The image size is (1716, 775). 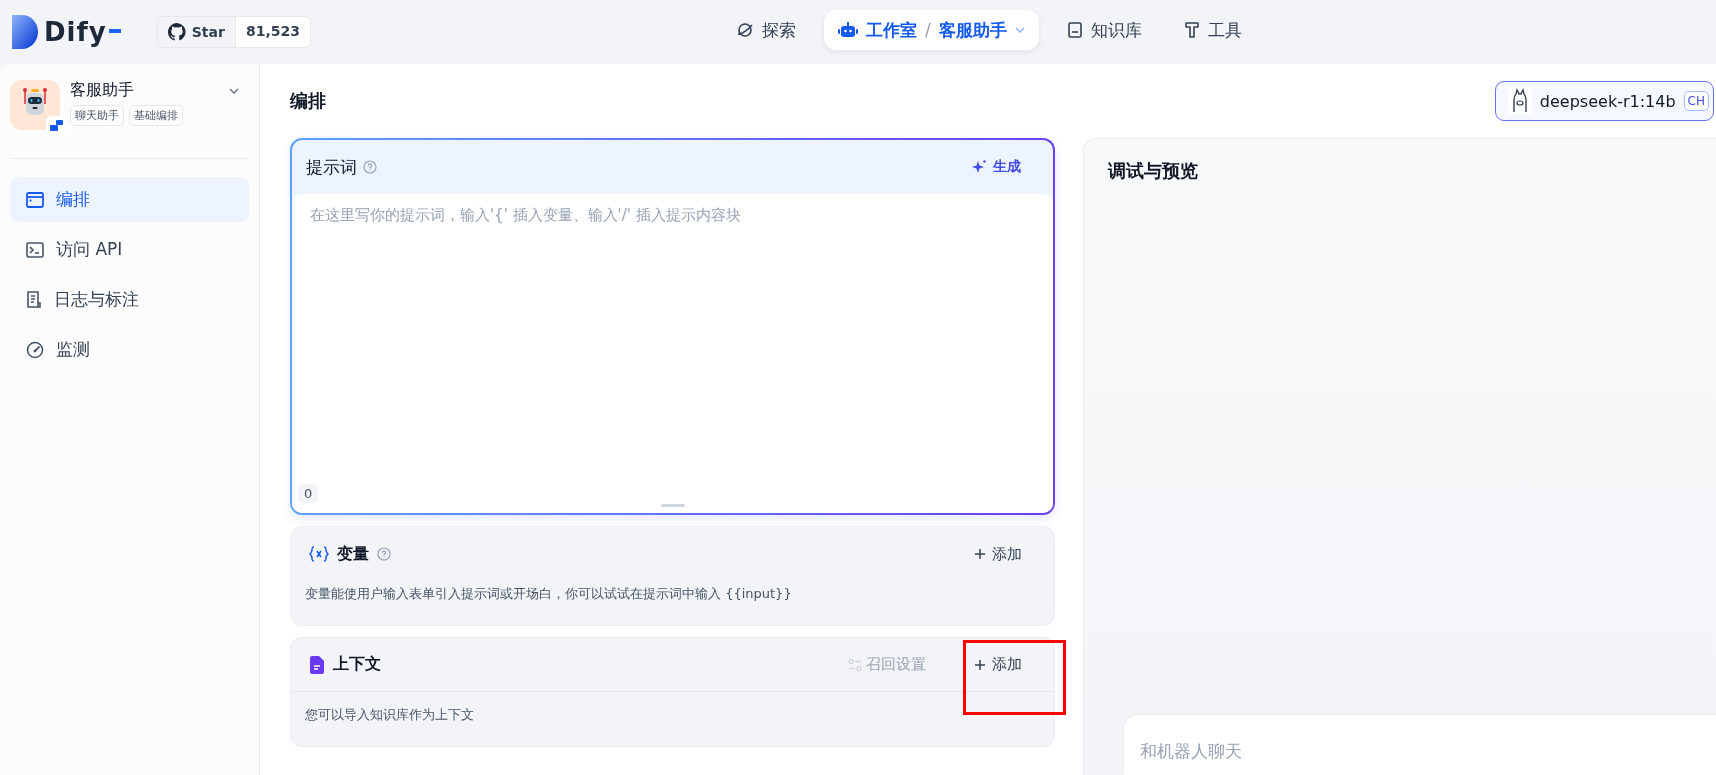 What do you see at coordinates (308, 493) in the screenshot?
I see `character-count: 0` at bounding box center [308, 493].